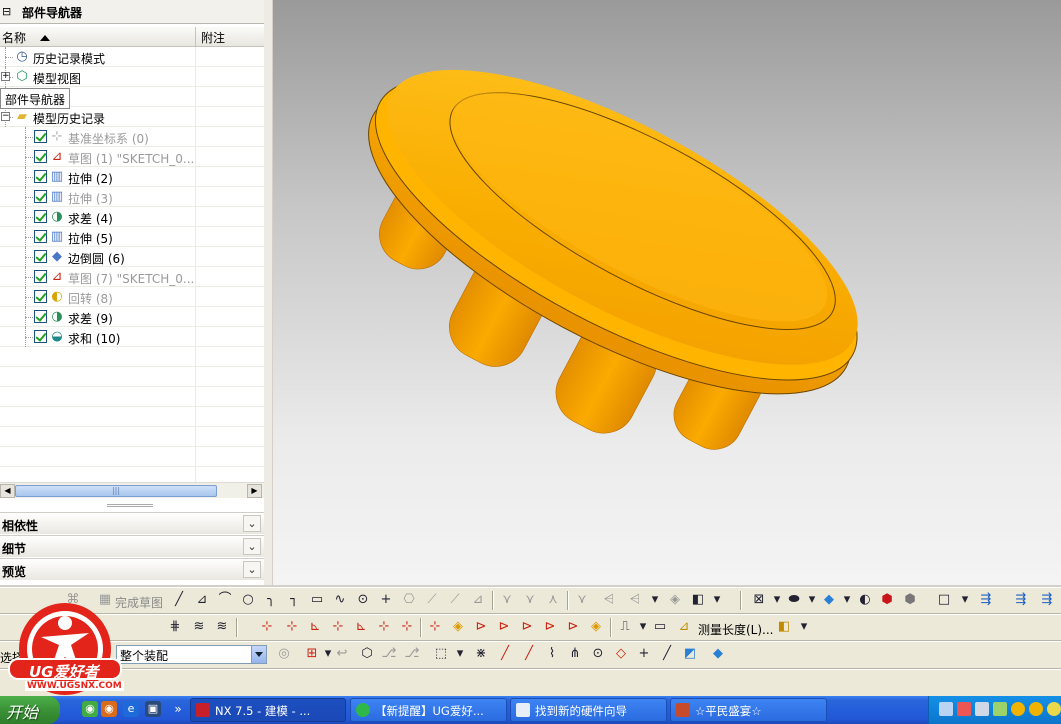 Image resolution: width=1061 pixels, height=724 pixels. I want to click on scroll-thumb: |||, so click(116, 491).